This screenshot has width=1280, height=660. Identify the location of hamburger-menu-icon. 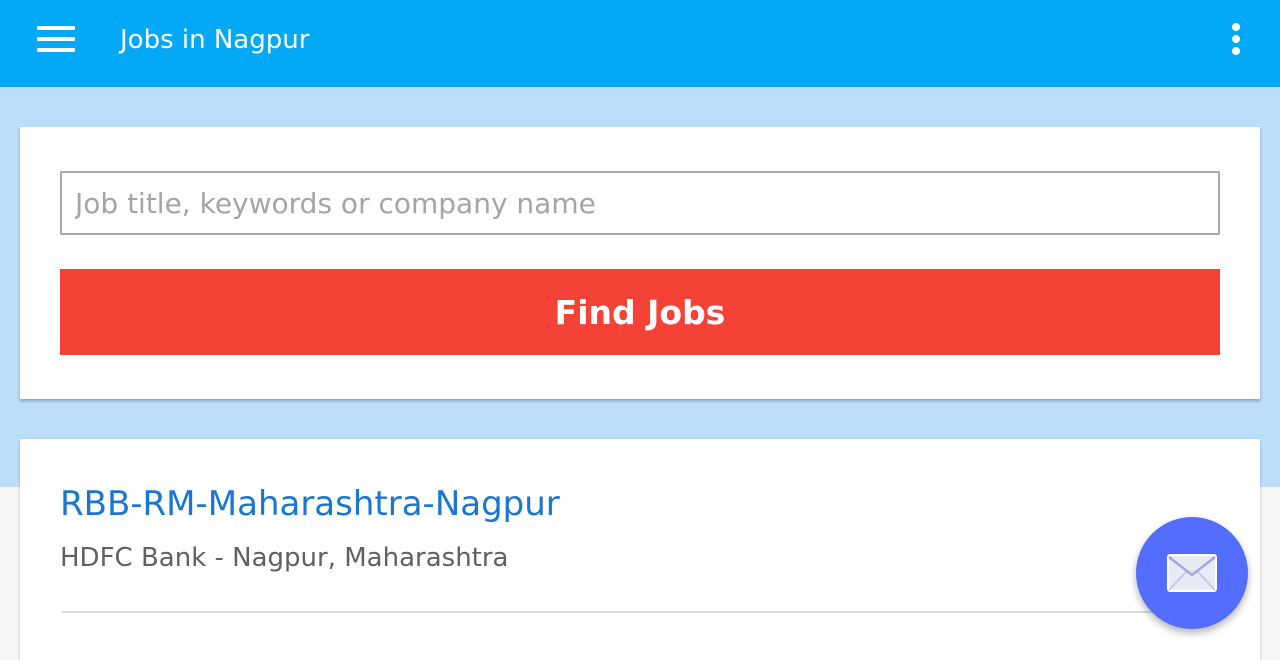
(56, 39).